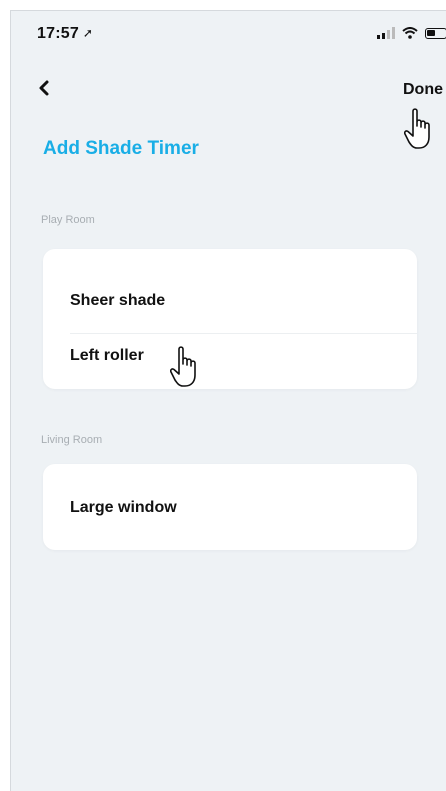 This screenshot has height=791, width=446. I want to click on back-button, so click(45, 88).